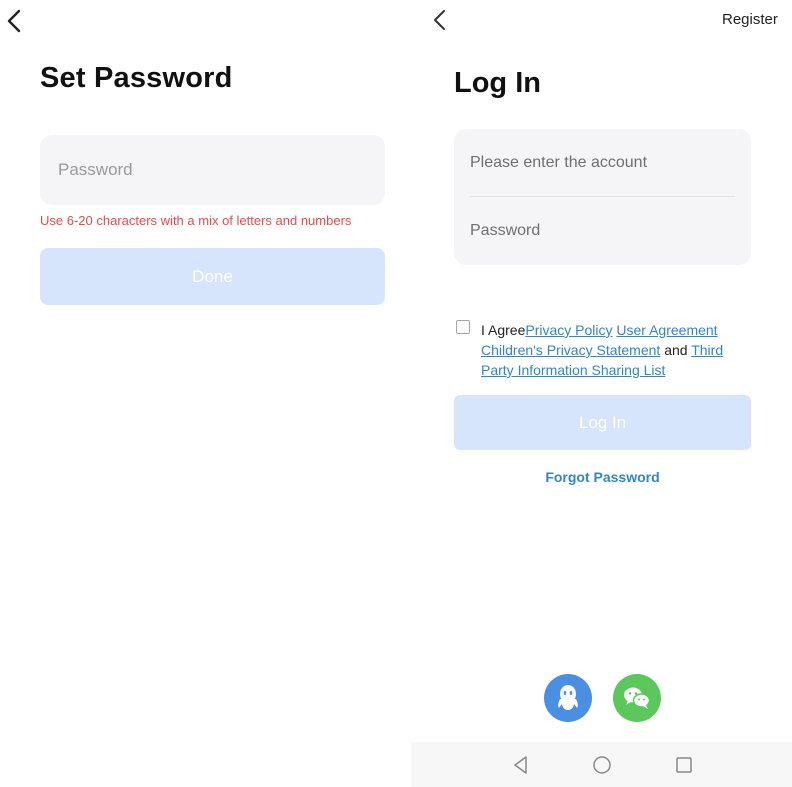 The image size is (792, 787). I want to click on page-title: Log In, so click(497, 83).